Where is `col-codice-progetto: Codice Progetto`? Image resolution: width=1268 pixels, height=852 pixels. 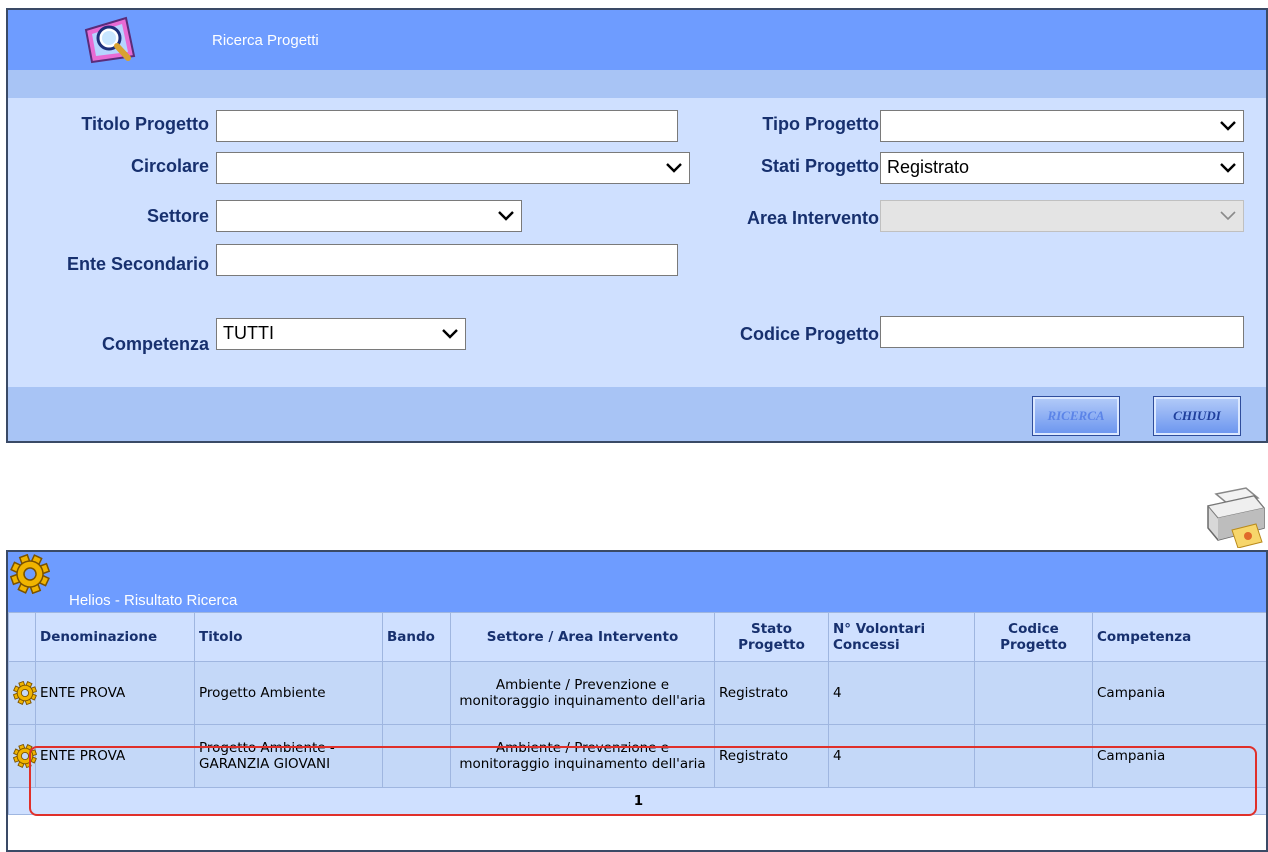
col-codice-progetto: Codice Progetto is located at coordinates (1033, 637).